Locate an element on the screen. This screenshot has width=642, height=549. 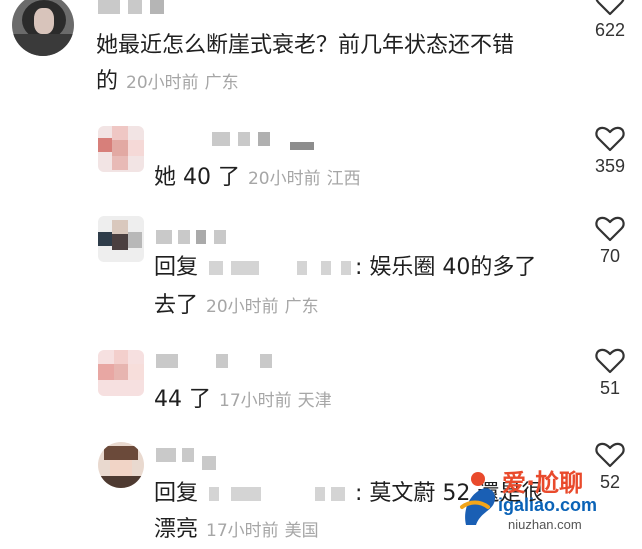
like-button: 51 is located at coordinates (610, 373).